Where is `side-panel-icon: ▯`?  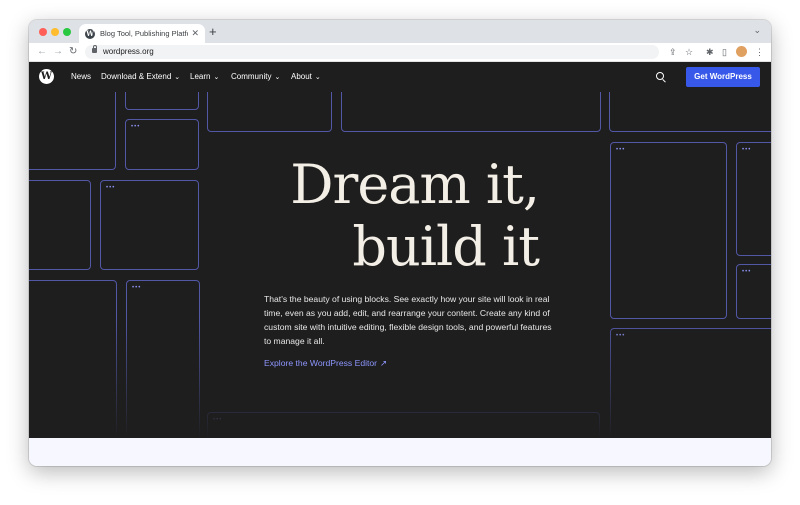 side-panel-icon: ▯ is located at coordinates (724, 52).